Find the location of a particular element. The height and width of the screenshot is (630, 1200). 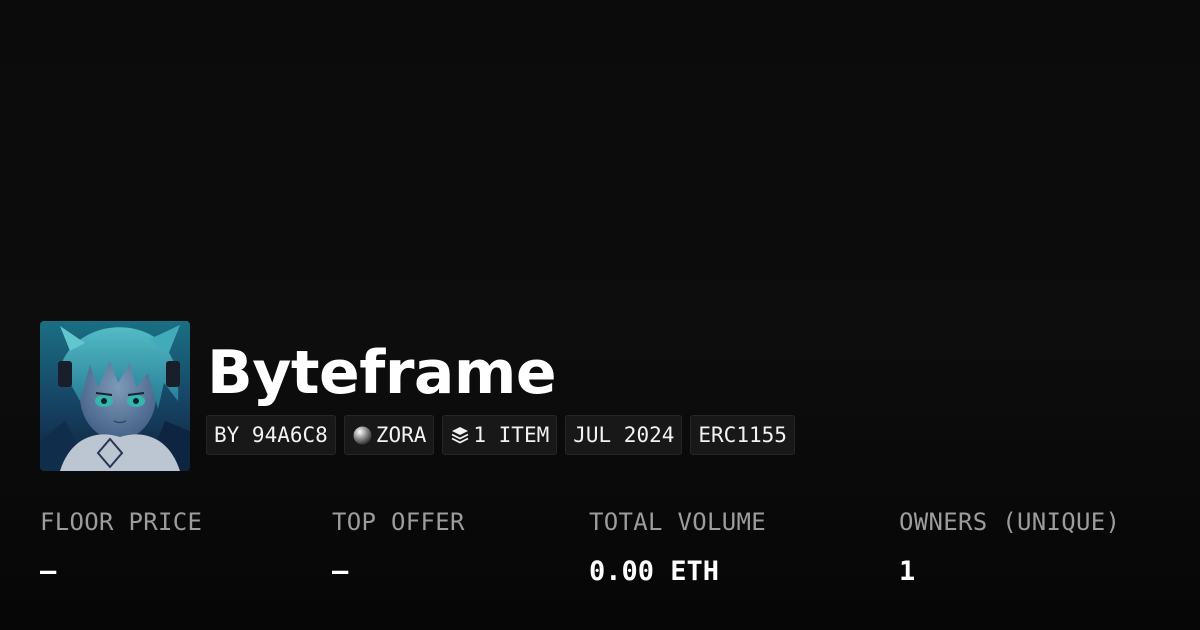

date-tag-label: JUL 2024 is located at coordinates (624, 435).